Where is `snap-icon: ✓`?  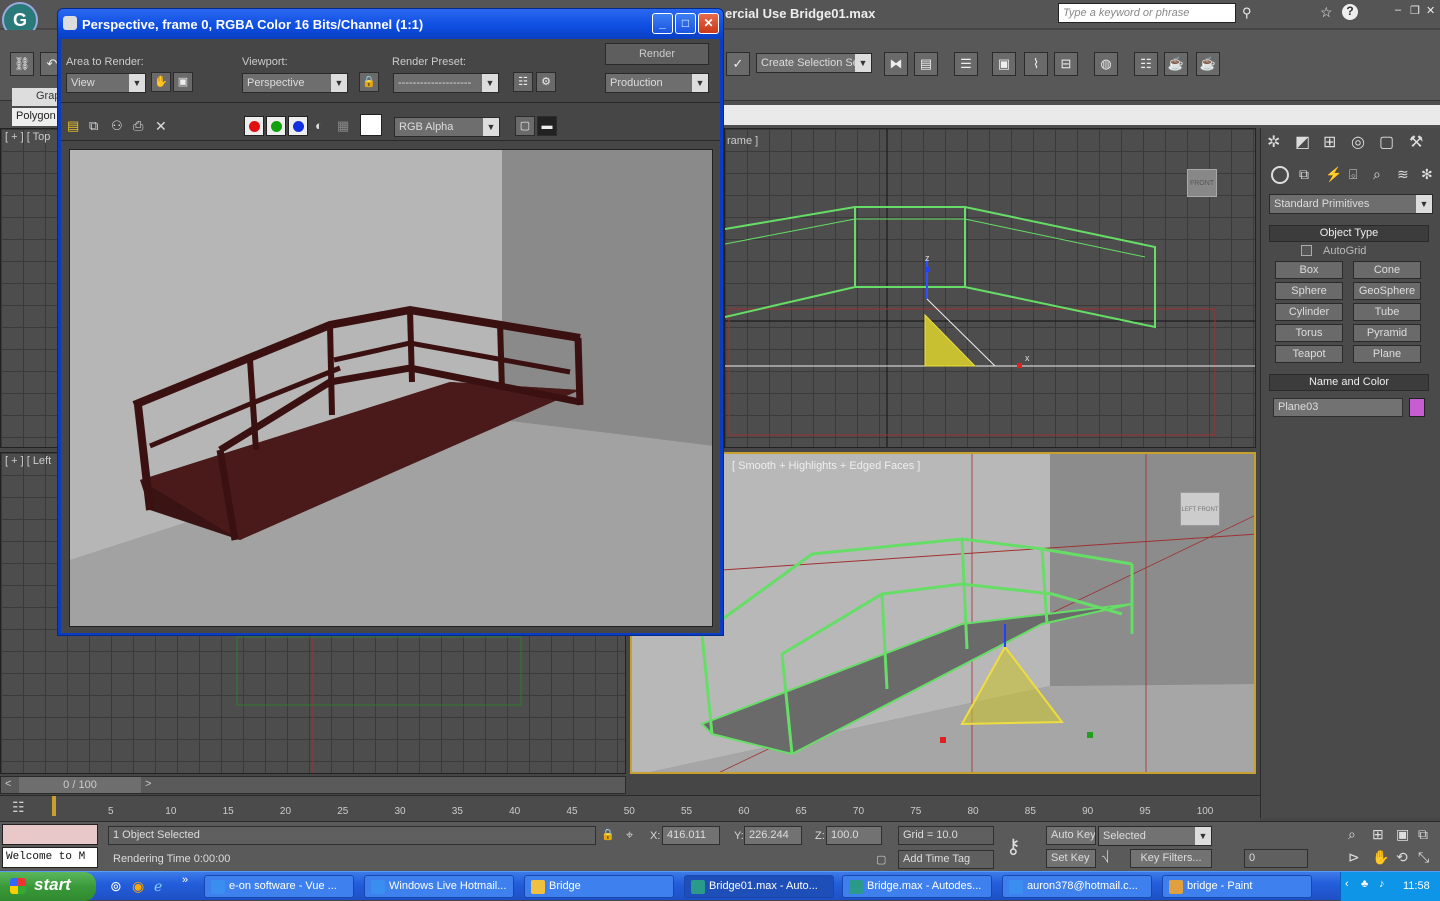 snap-icon: ✓ is located at coordinates (738, 64).